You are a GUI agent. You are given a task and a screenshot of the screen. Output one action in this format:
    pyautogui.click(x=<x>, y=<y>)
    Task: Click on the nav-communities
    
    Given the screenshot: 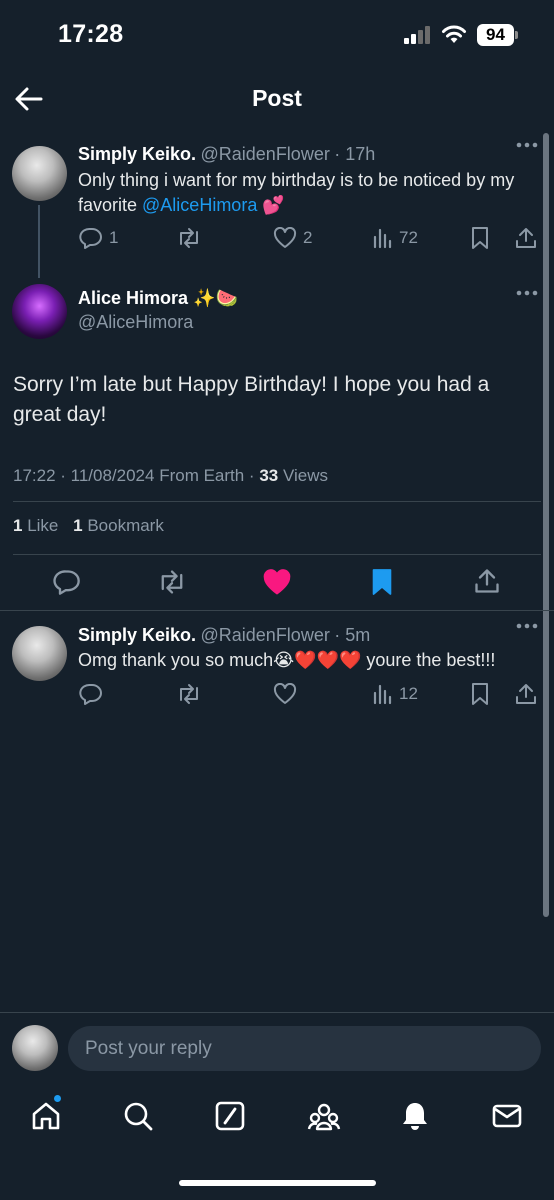 What is the action you would take?
    pyautogui.click(x=324, y=1116)
    